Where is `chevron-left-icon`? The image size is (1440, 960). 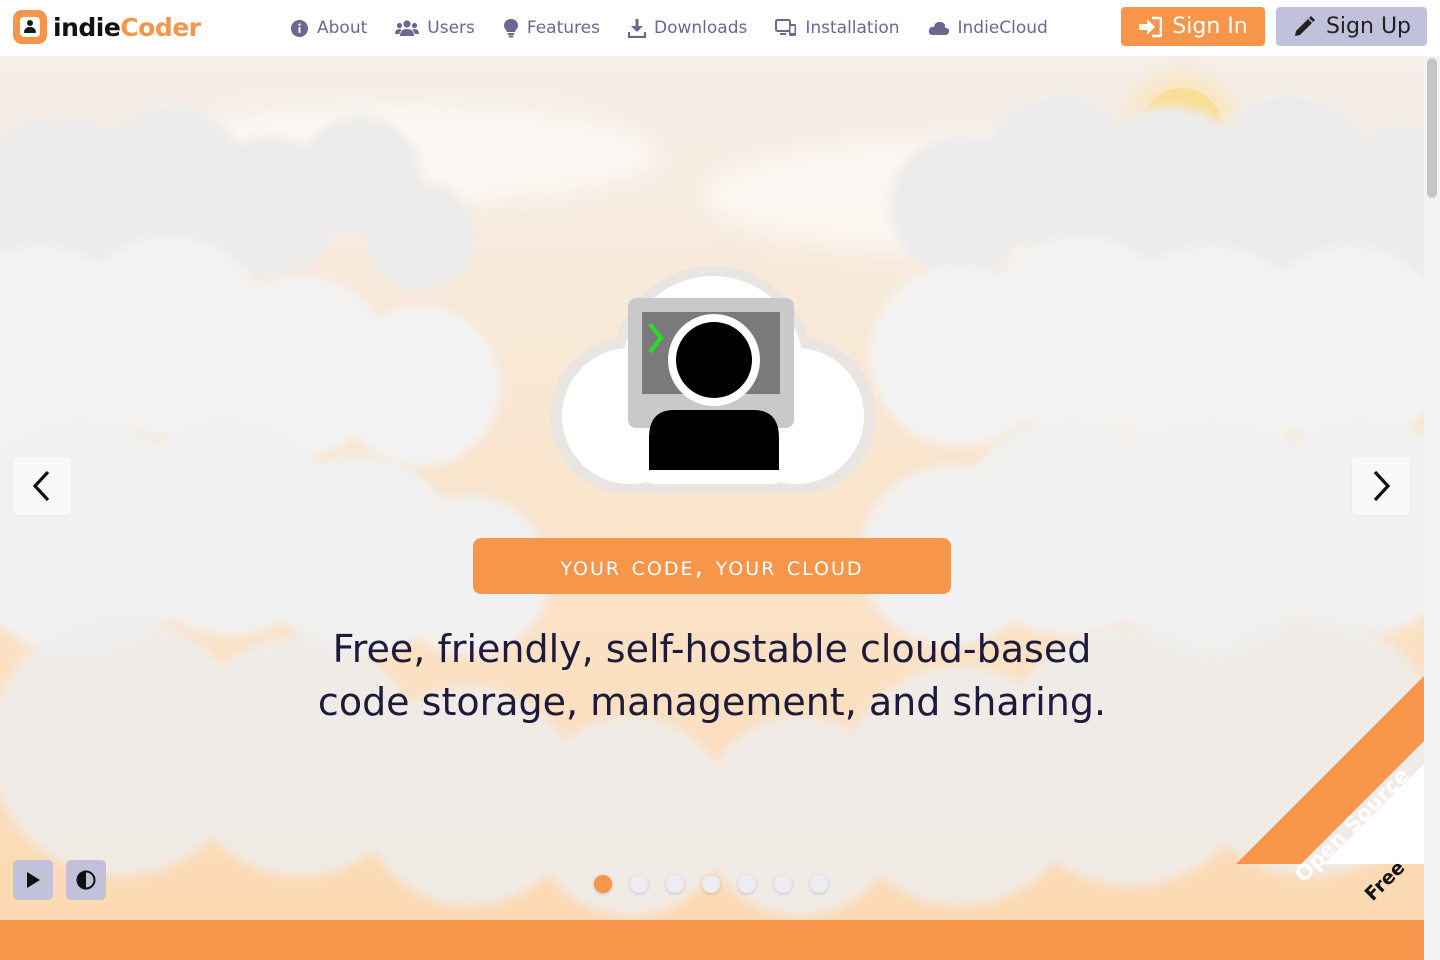 chevron-left-icon is located at coordinates (41, 486).